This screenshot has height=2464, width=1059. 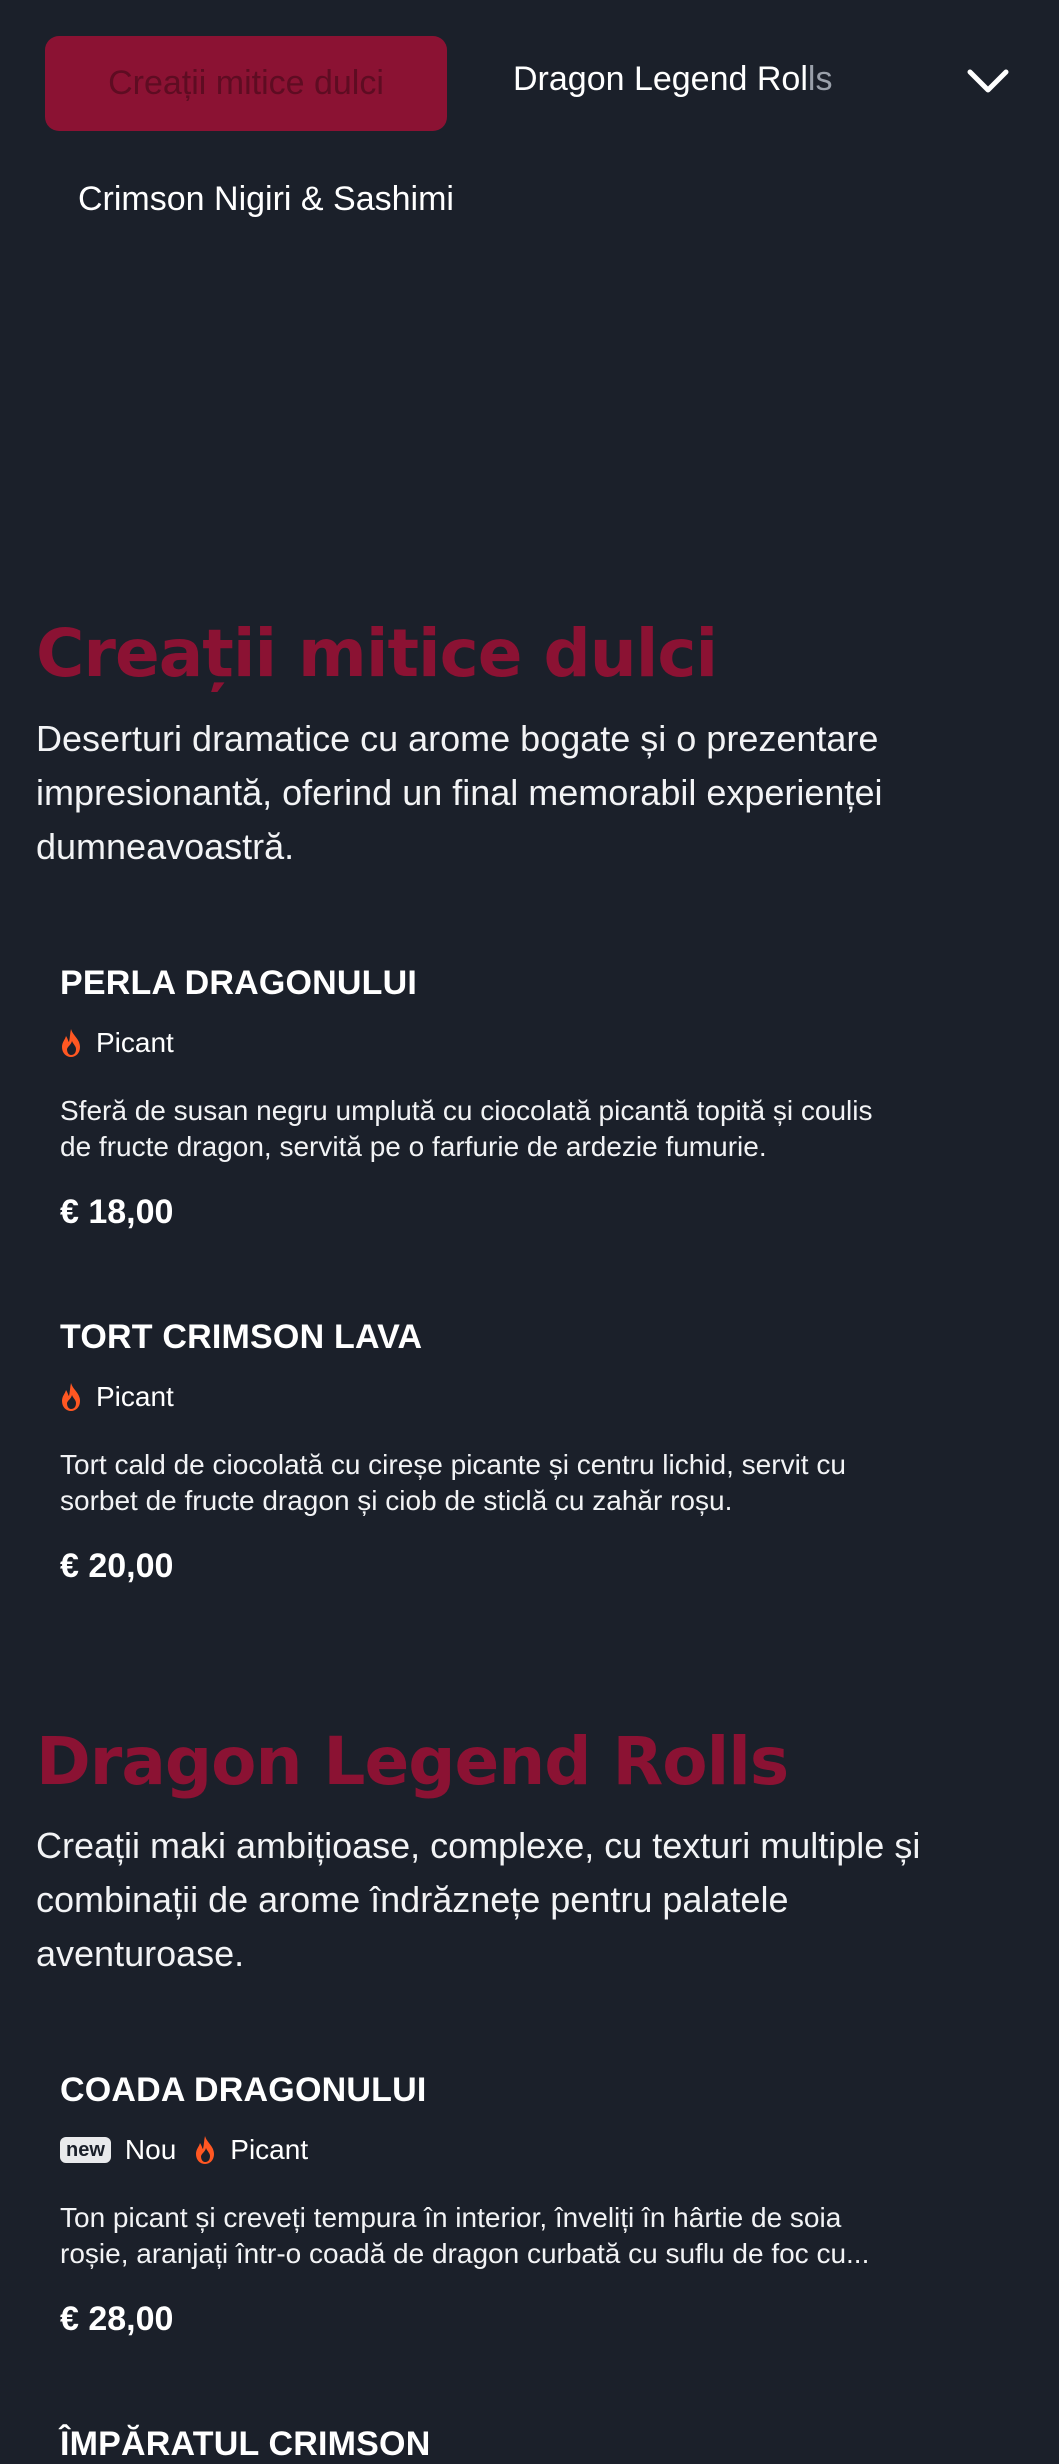 What do you see at coordinates (266, 199) in the screenshot?
I see `tab-crimson-nigiri-sashimi: Crimson Nigiri & Sashimi` at bounding box center [266, 199].